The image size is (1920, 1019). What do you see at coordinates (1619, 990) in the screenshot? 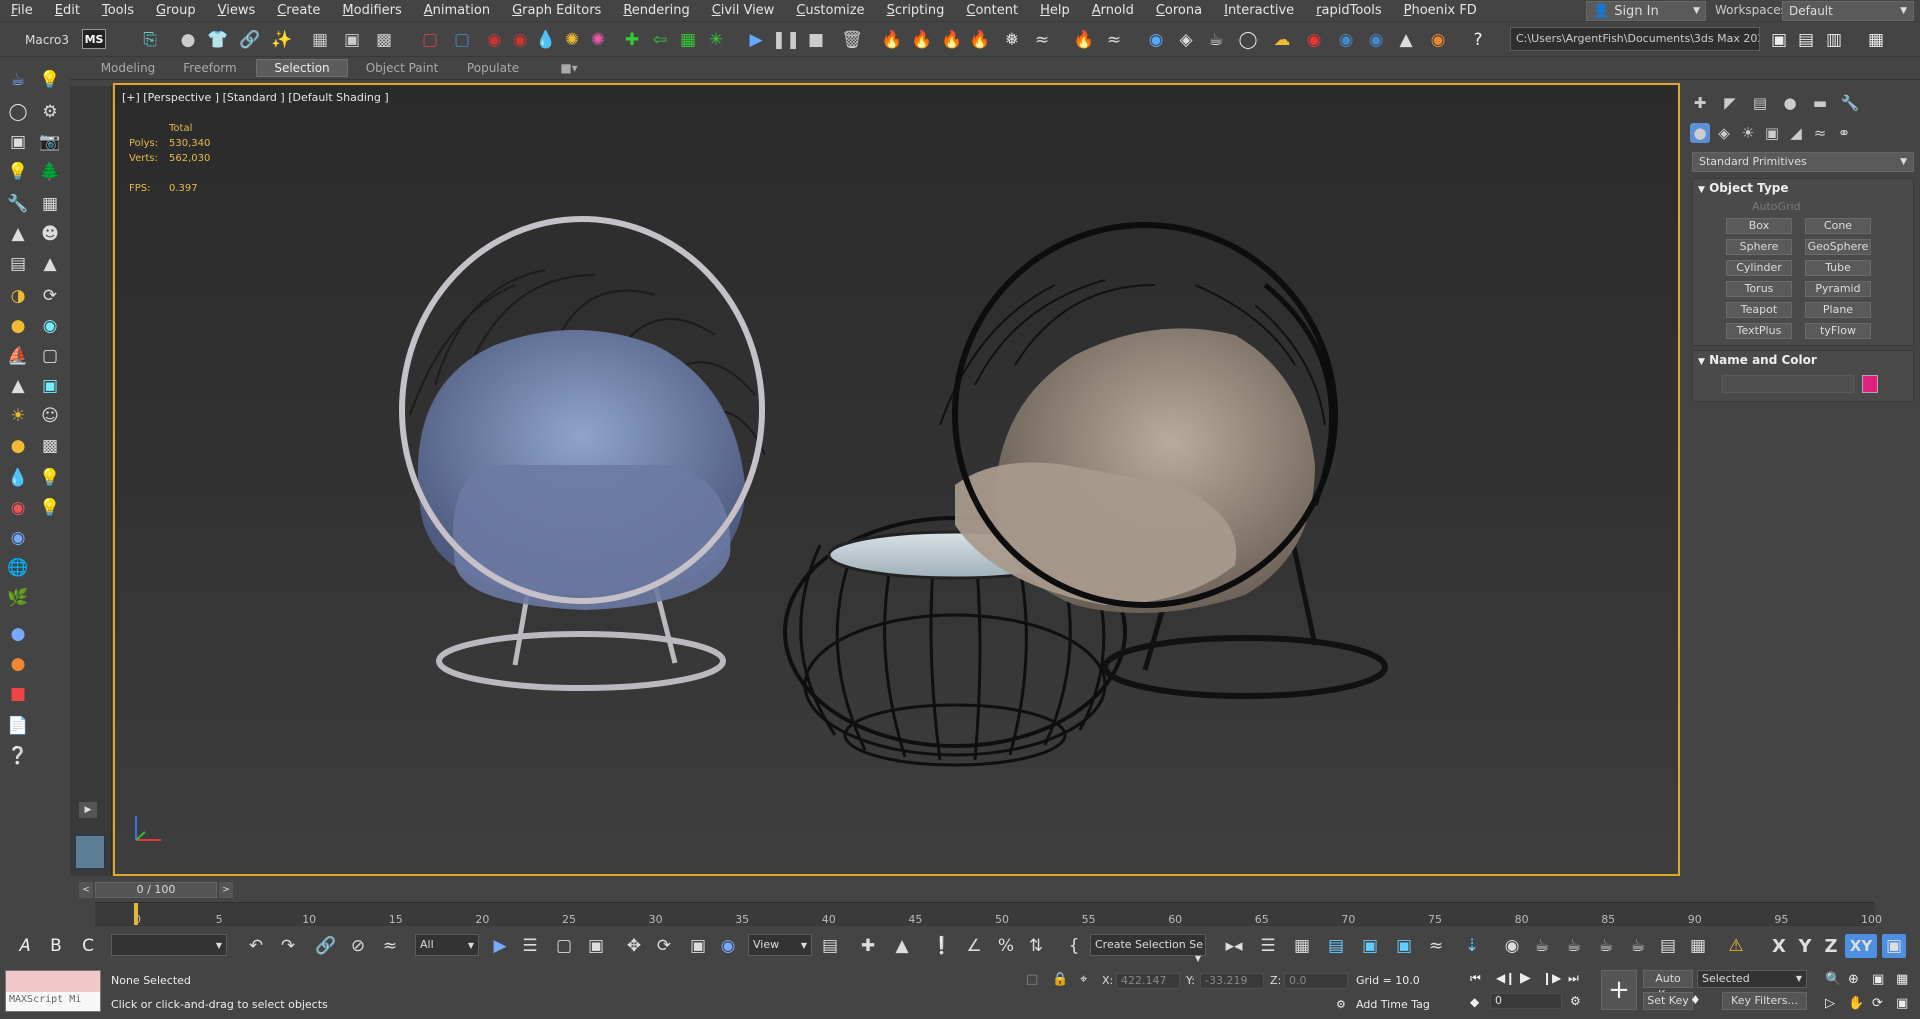
I see `set-key-plus-icon: +` at bounding box center [1619, 990].